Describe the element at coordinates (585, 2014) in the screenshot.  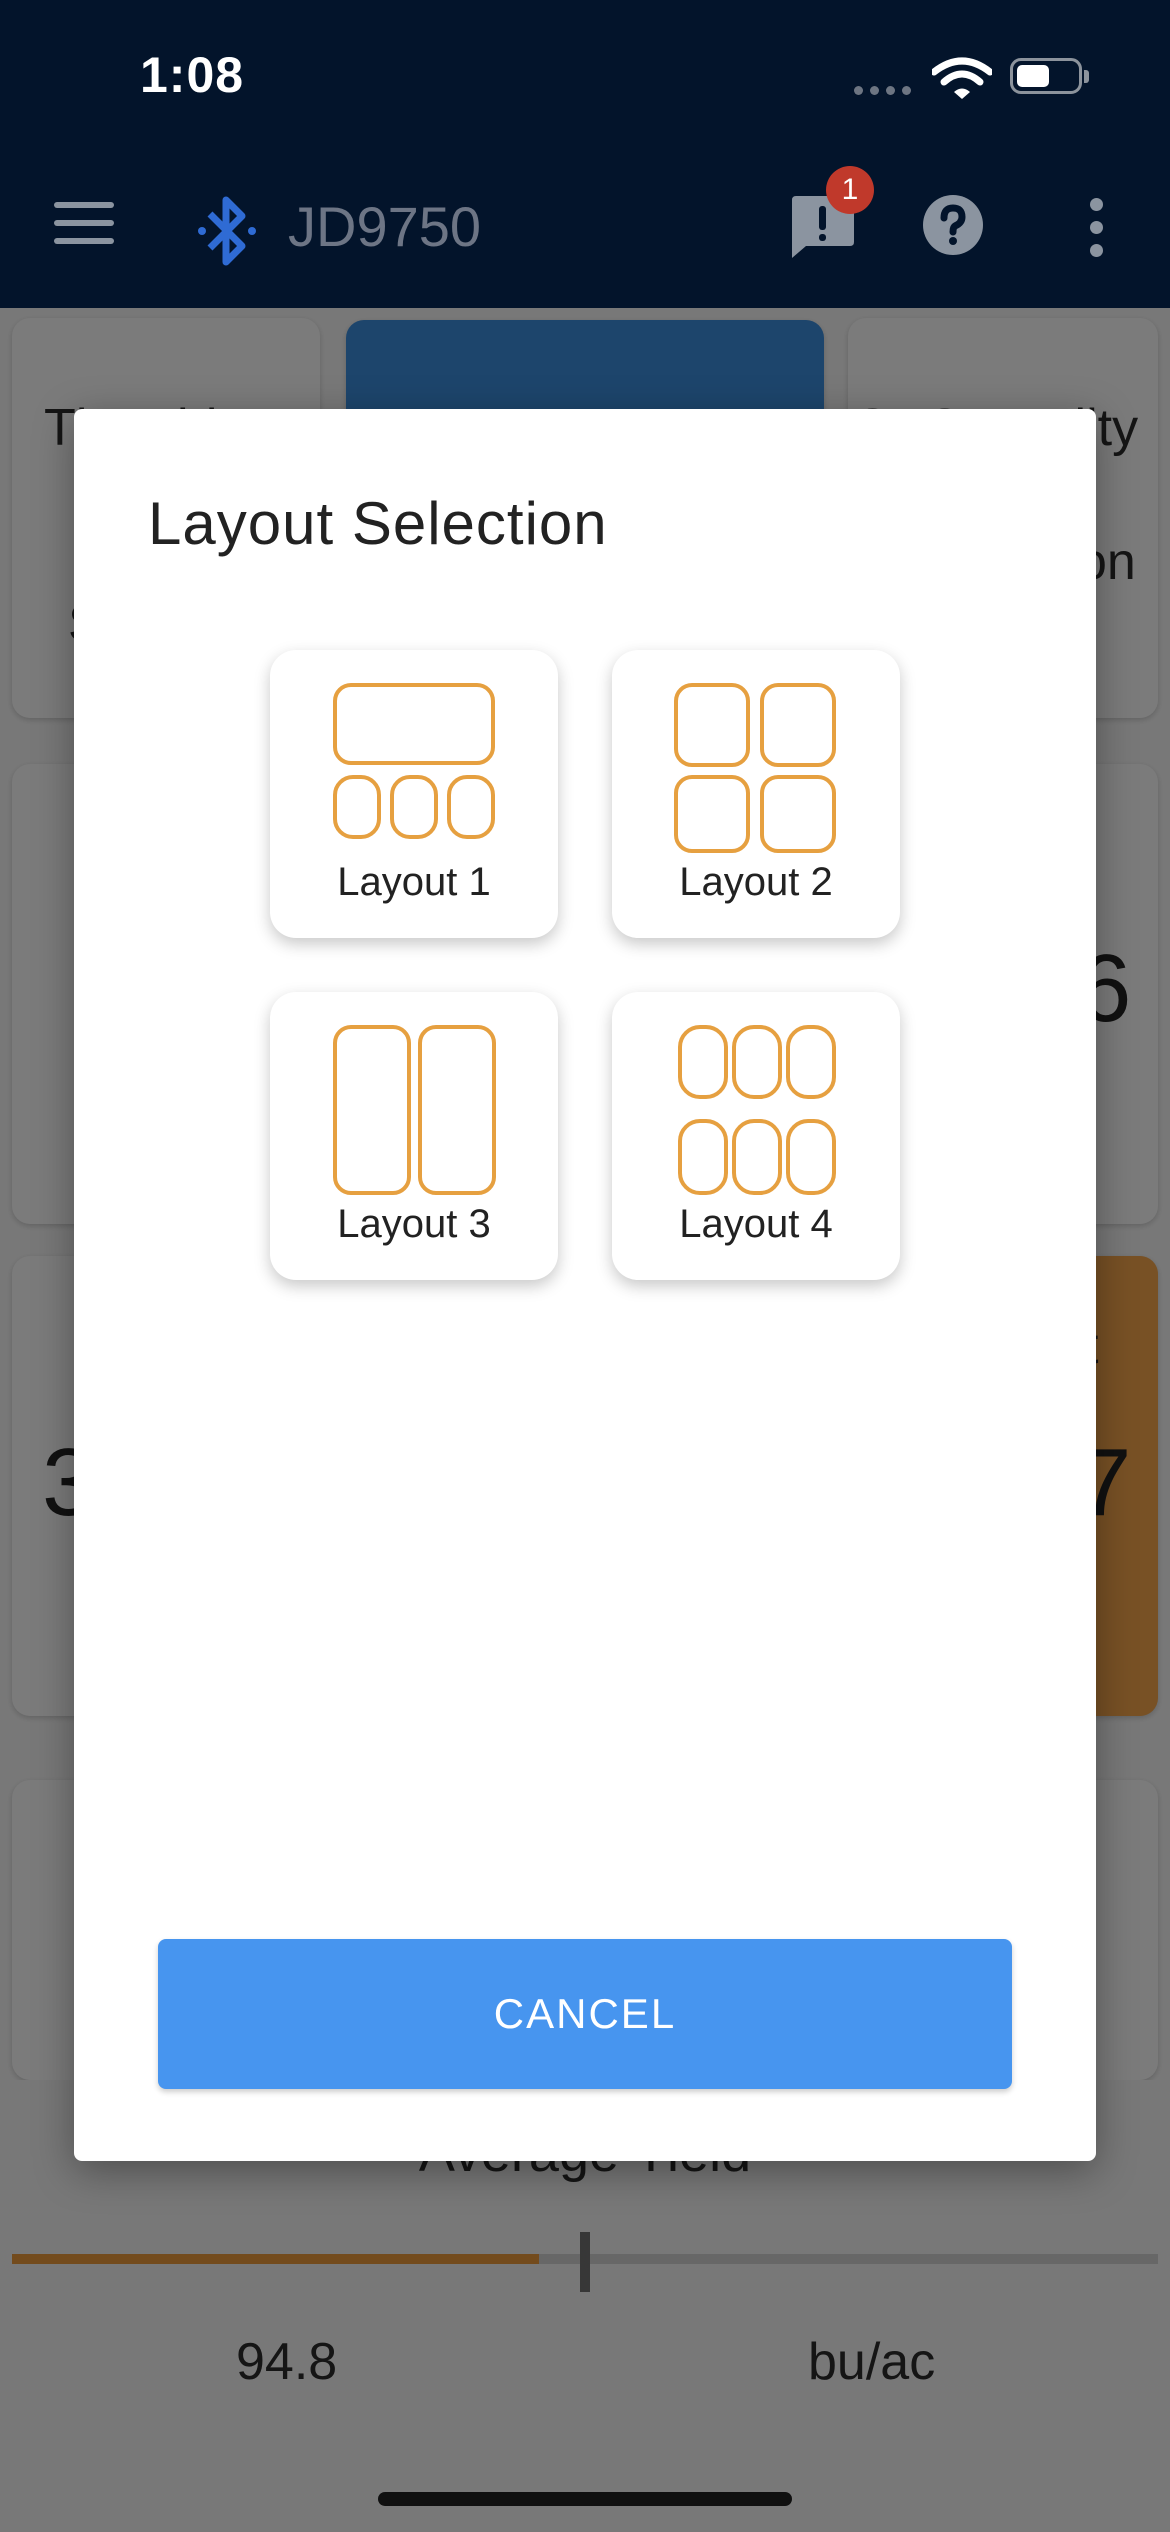
I see `cancel-button: CANCEL` at that location.